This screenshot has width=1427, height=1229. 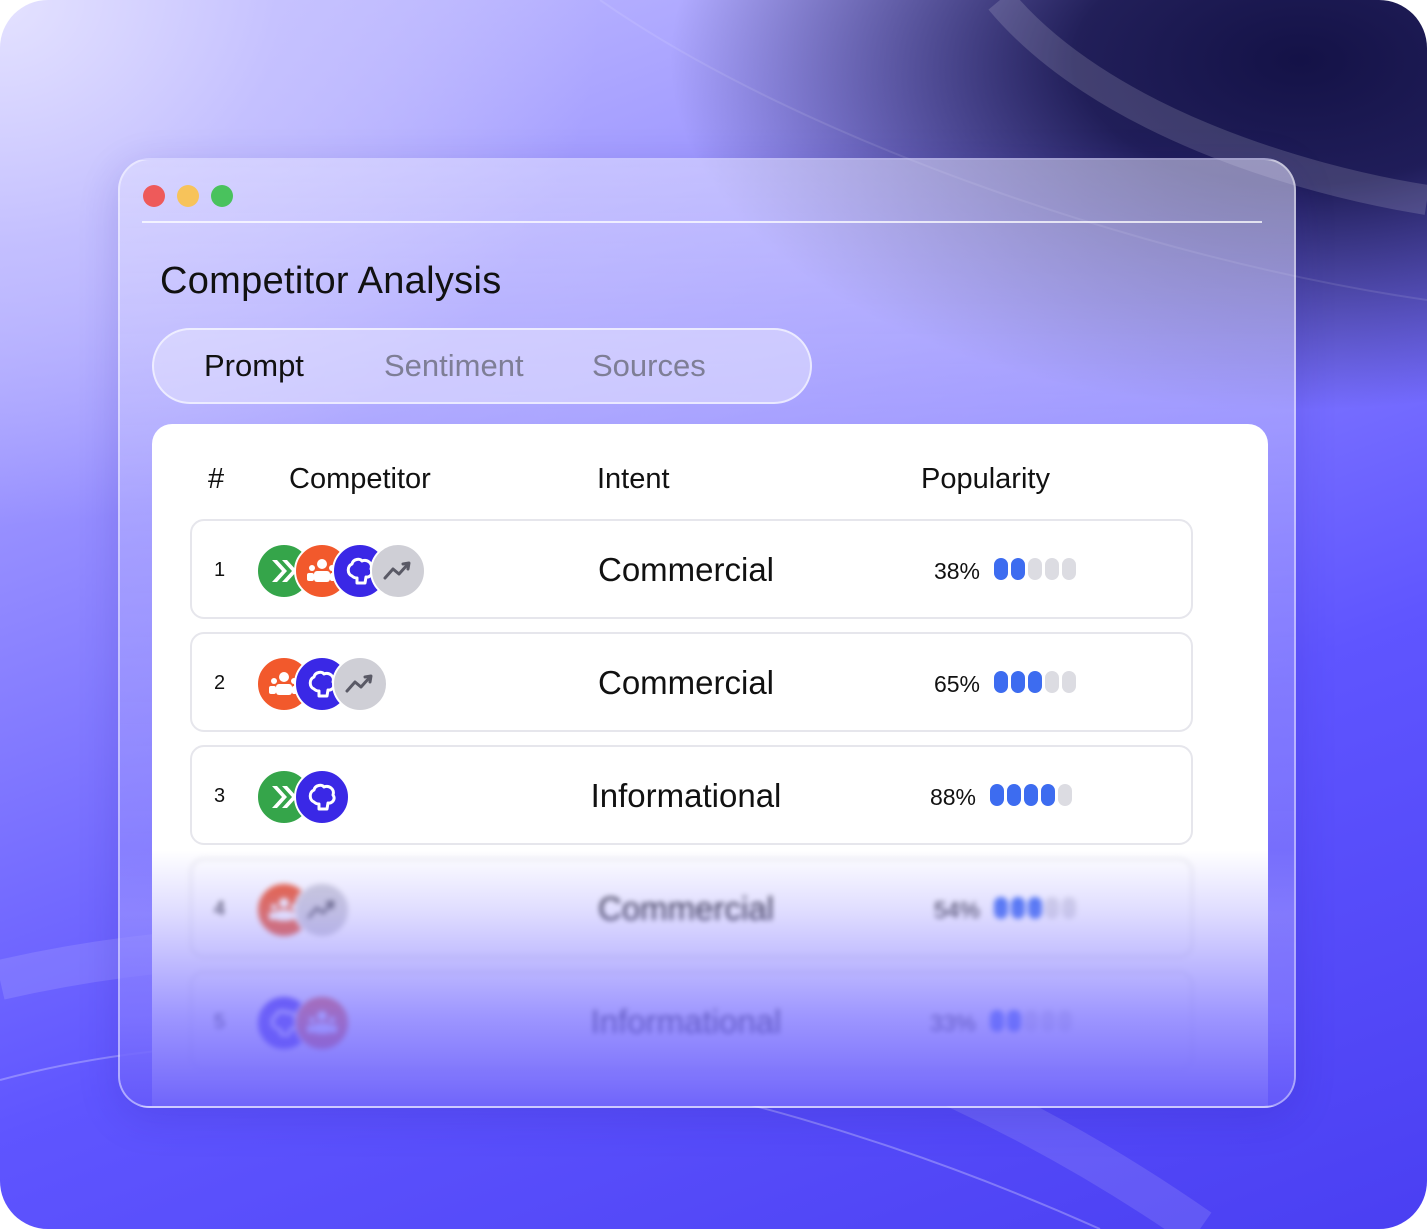 I want to click on brain-icon, so click(x=322, y=797).